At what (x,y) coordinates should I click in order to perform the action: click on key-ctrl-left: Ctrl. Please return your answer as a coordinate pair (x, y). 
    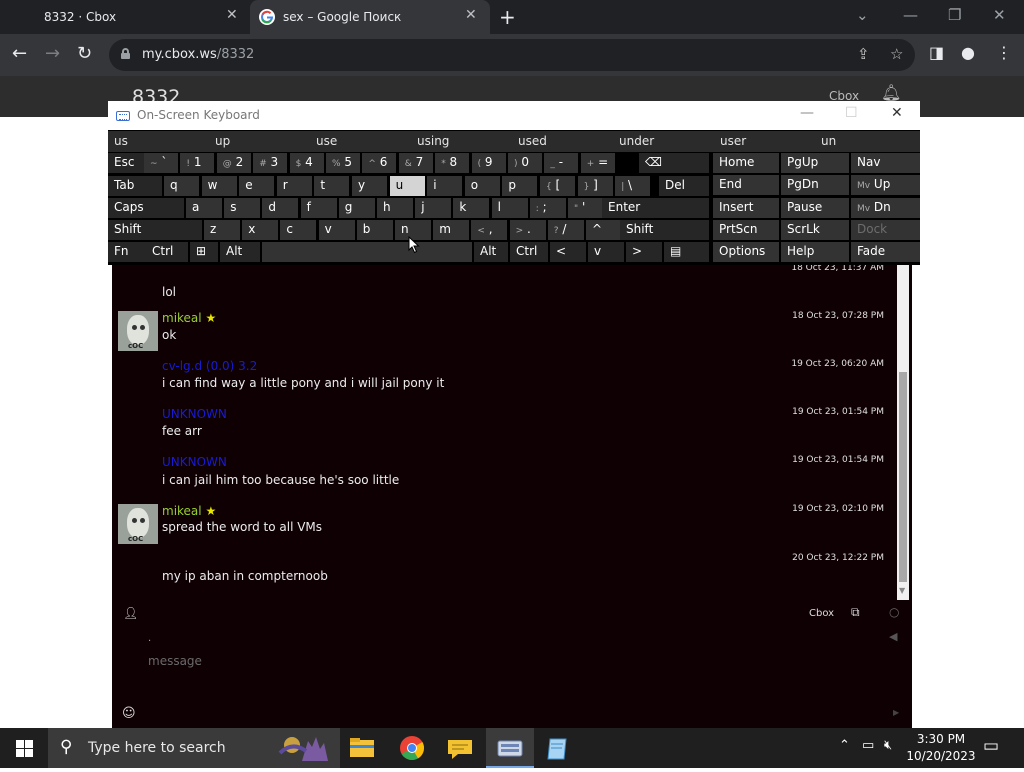
    Looking at the image, I should click on (167, 252).